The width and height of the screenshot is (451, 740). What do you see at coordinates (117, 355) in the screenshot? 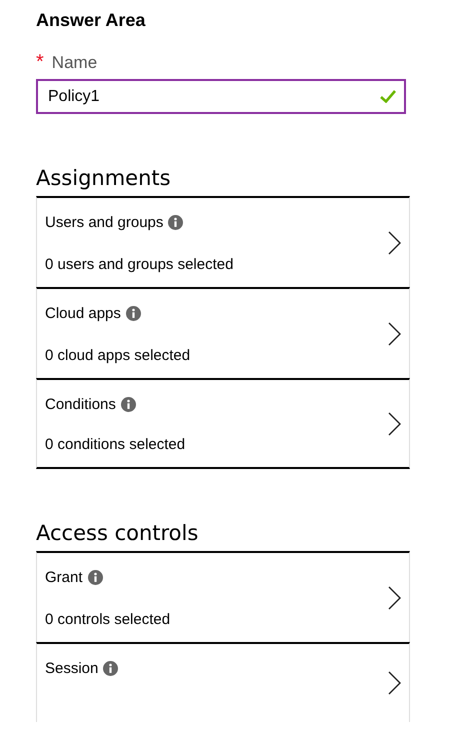
I see `selection-summary: 0 cloud apps selected` at bounding box center [117, 355].